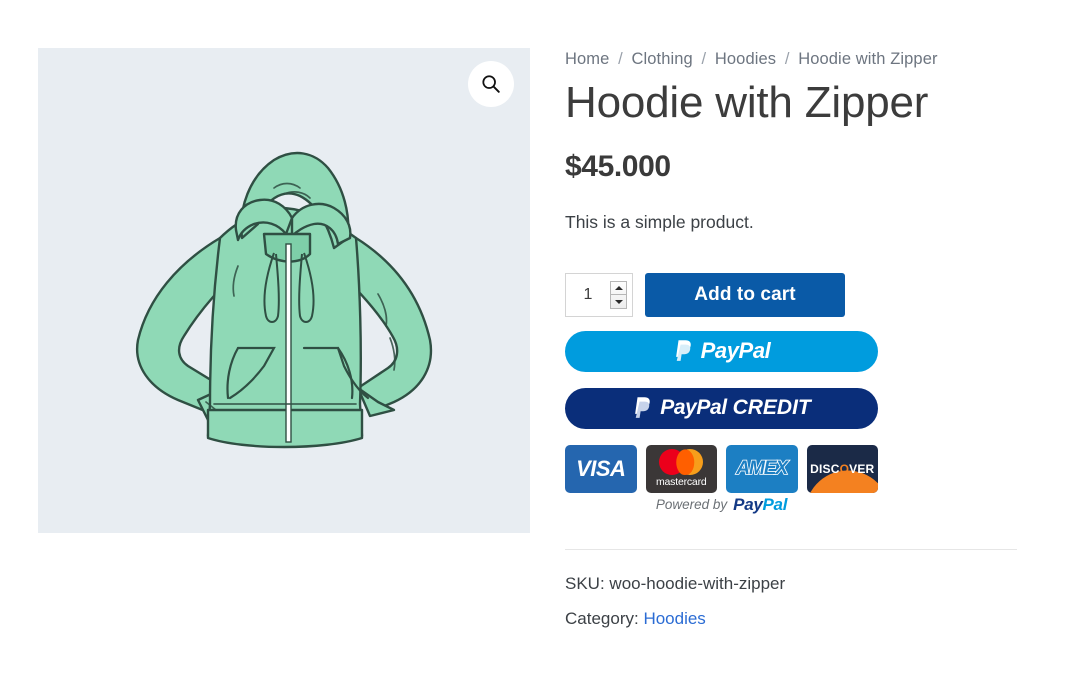 This screenshot has width=1086, height=677. Describe the element at coordinates (585, 583) in the screenshot. I see `sku-label: SKU:` at that location.